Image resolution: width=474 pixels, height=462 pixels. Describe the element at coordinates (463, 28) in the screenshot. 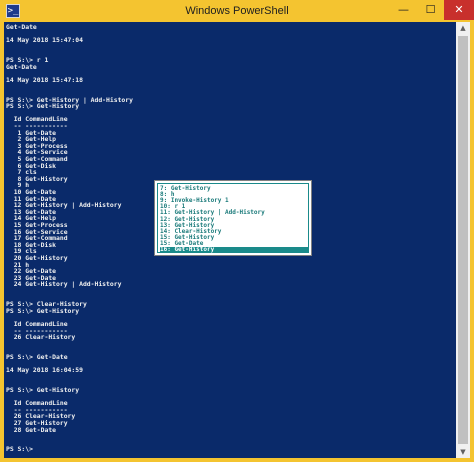

I see `scroll-up-arrow-icon: ▲` at that location.